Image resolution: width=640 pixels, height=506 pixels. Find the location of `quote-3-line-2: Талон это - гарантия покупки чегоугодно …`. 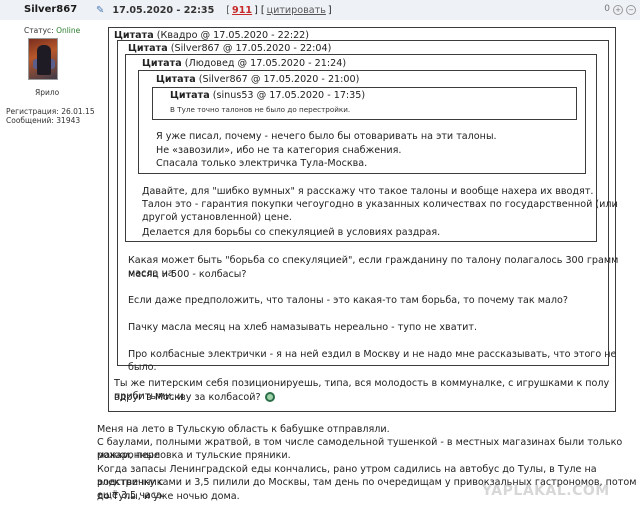

quote-3-line-2: Талон это - гарантия покупки чегоугодно … is located at coordinates (380, 204).